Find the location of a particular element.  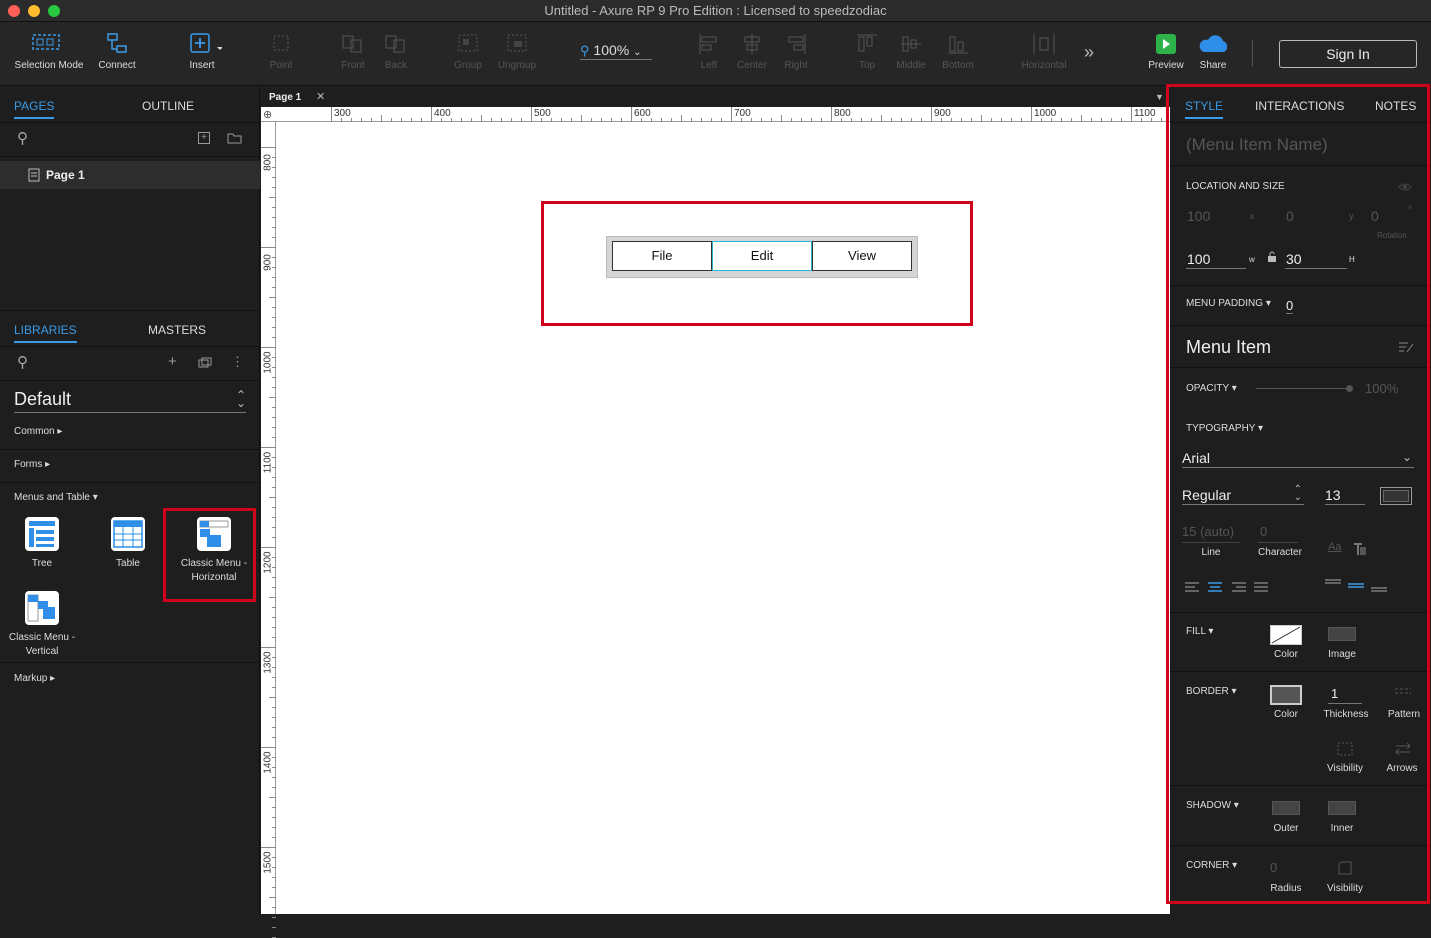

section-divider is located at coordinates (130, 662).